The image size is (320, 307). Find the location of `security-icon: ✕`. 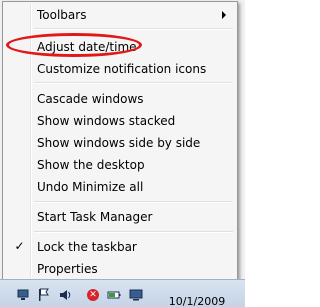

security-icon: ✕ is located at coordinates (93, 295).